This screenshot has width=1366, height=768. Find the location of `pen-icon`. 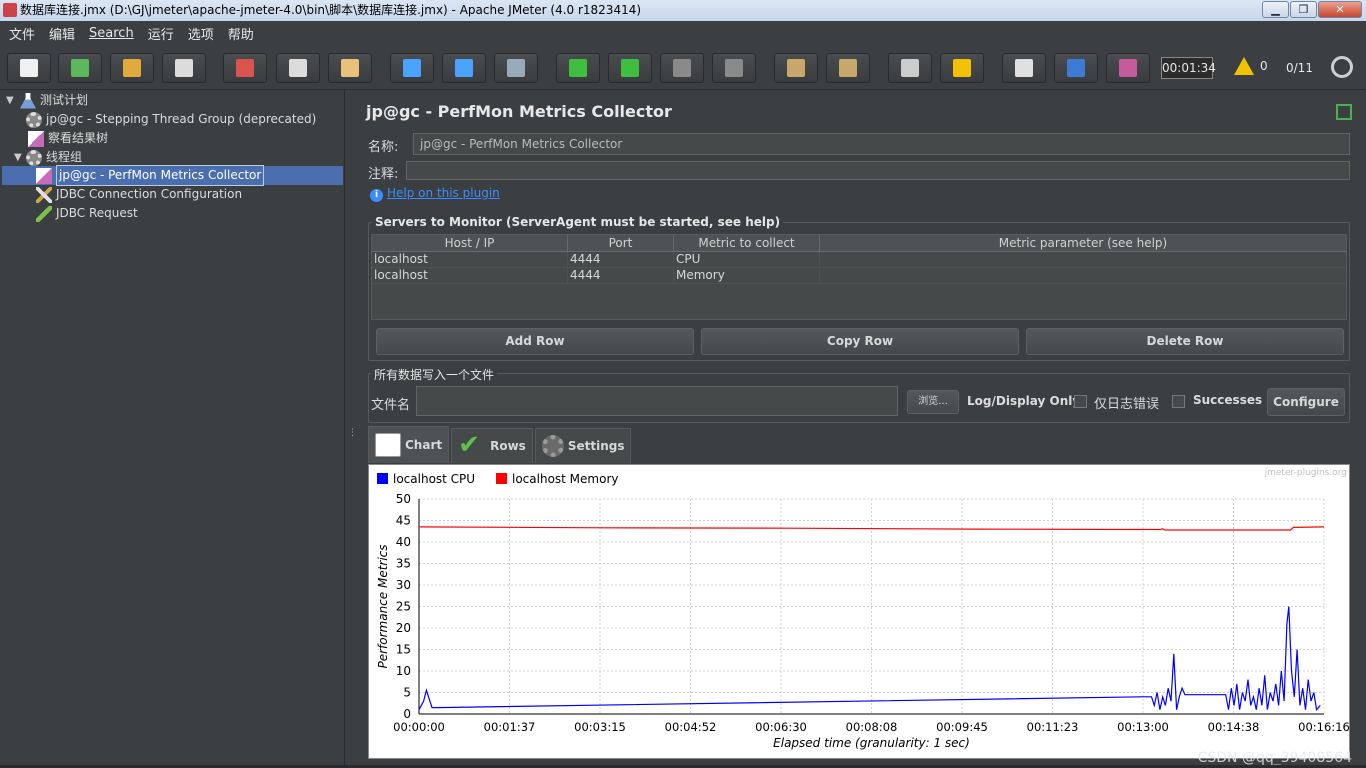

pen-icon is located at coordinates (44, 213).